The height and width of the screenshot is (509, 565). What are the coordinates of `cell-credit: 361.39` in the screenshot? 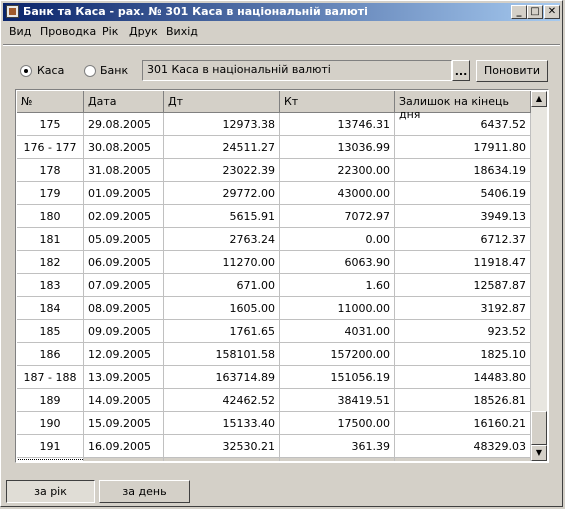 It's located at (337, 446).